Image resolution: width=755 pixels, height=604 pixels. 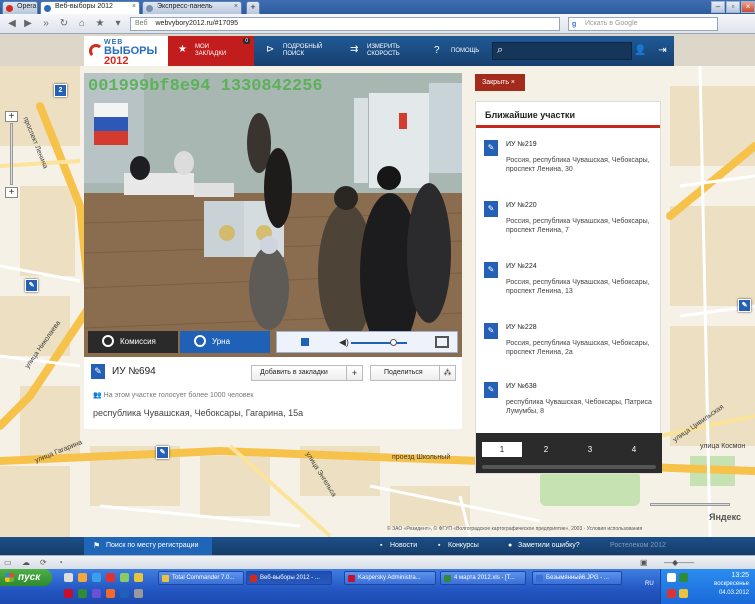 I want to click on yandex-logo: Яндекс, so click(x=725, y=517).